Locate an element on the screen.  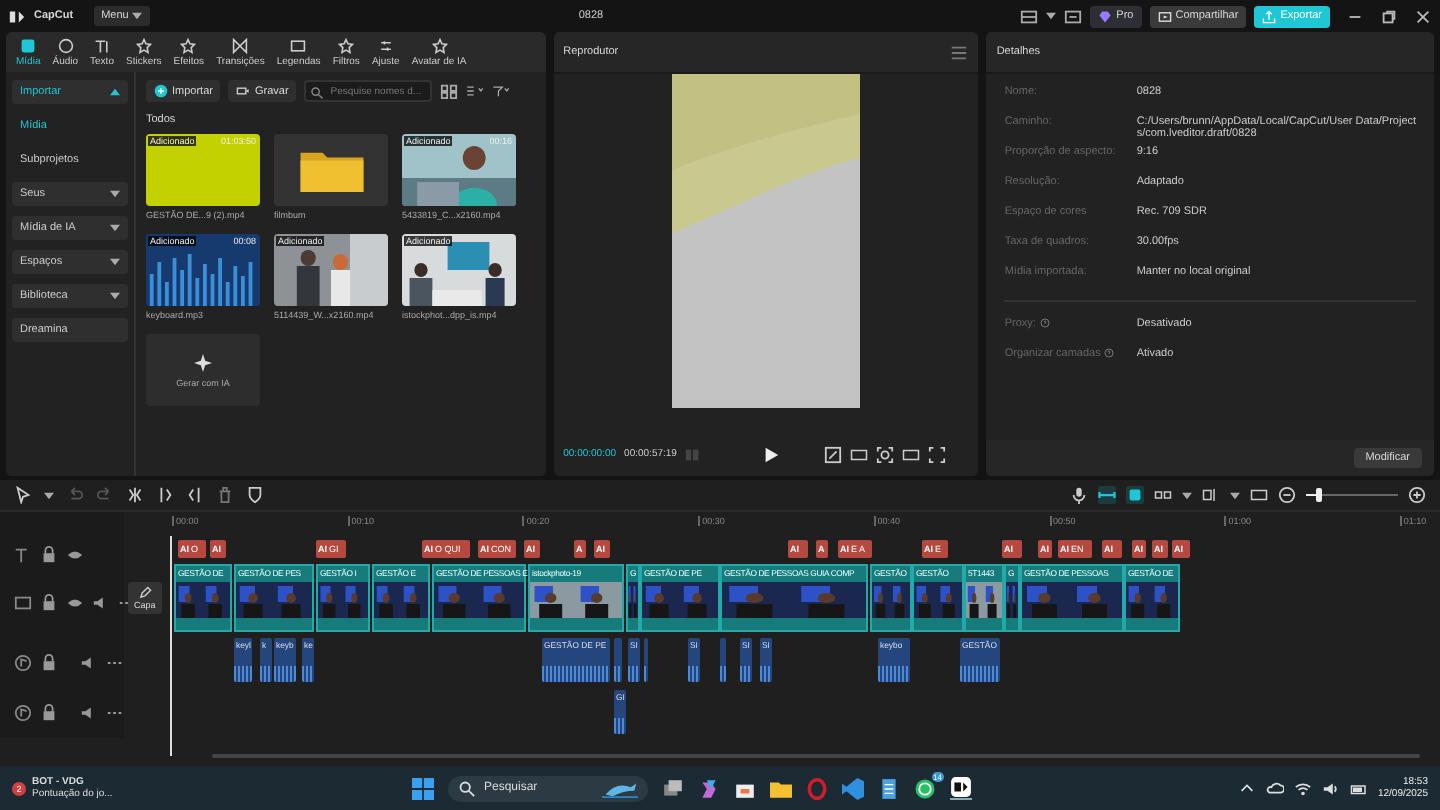
battery-icon is located at coordinates (1358, 788).